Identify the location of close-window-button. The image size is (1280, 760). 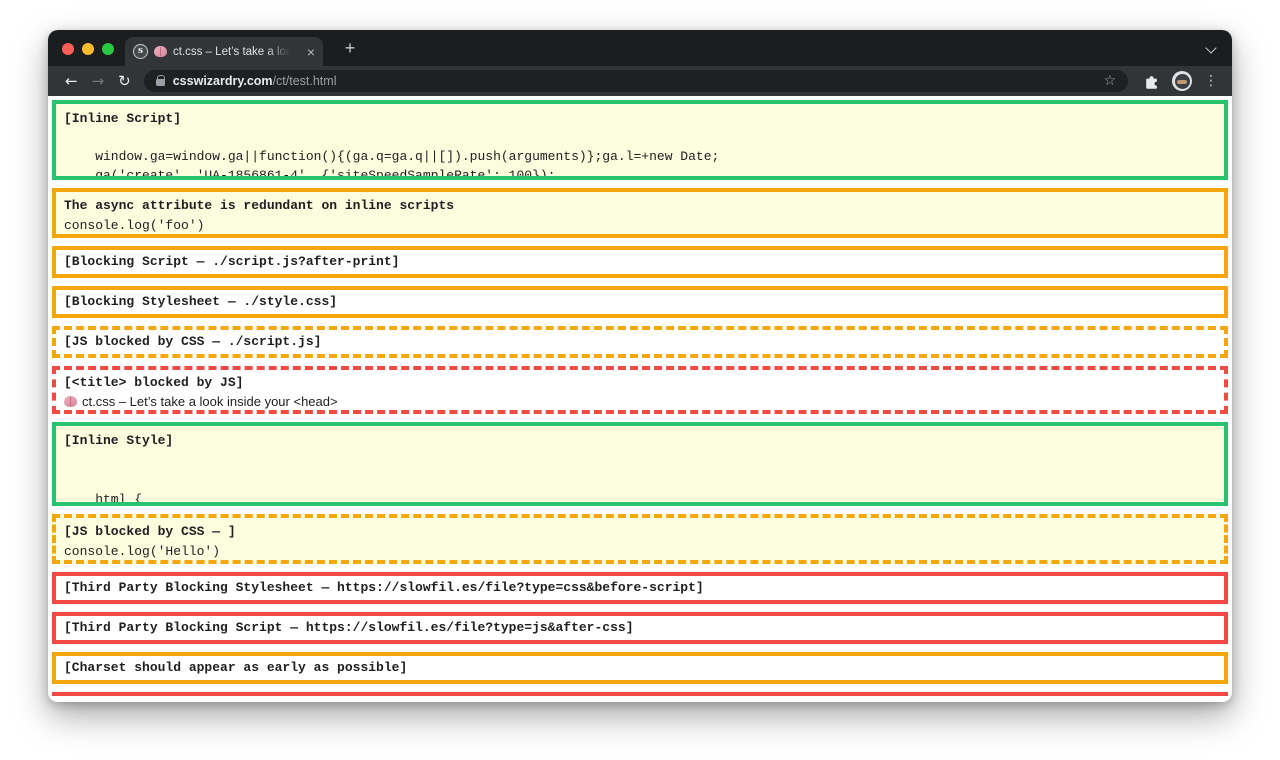
(68, 49).